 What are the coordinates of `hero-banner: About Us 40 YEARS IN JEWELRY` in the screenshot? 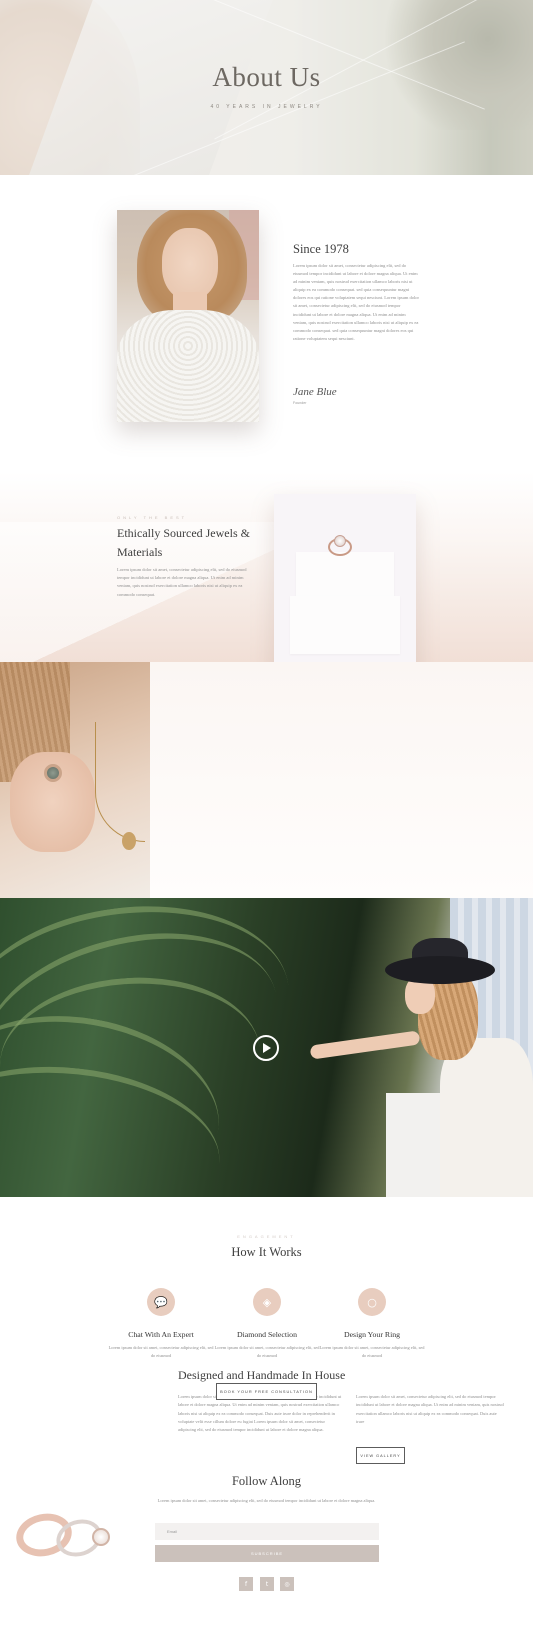 It's located at (266, 87).